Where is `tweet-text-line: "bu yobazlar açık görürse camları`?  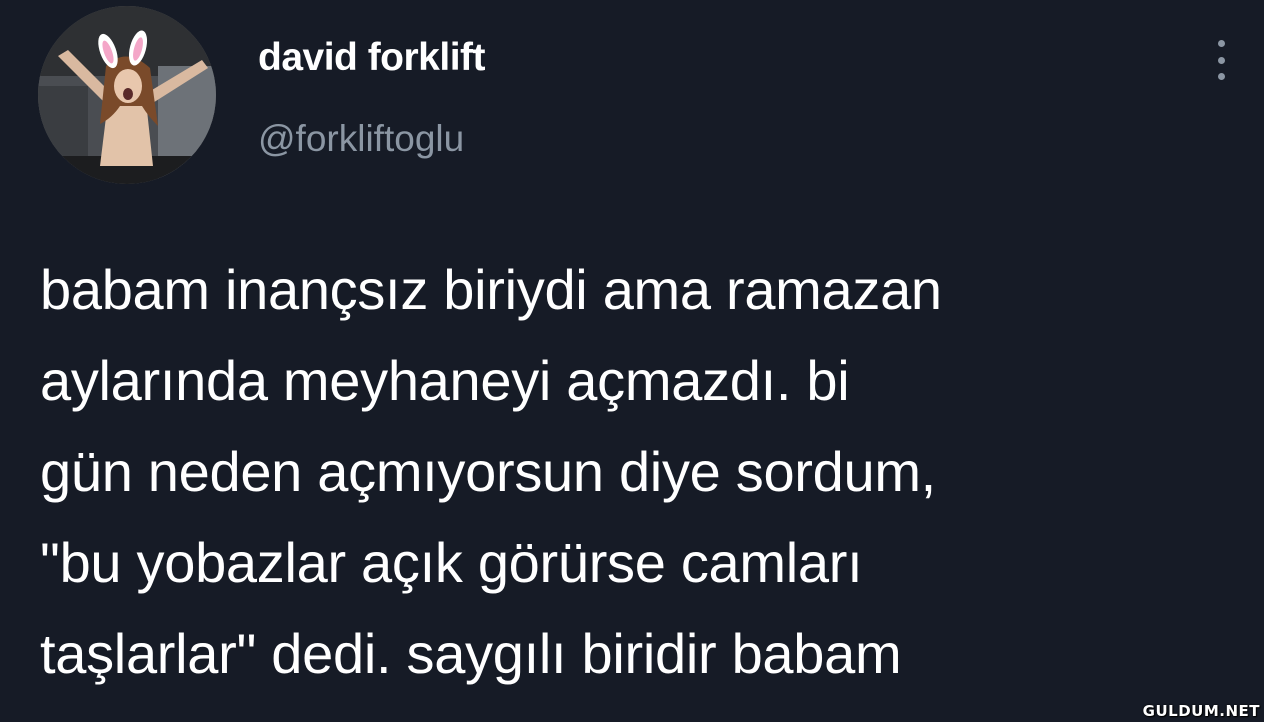 tweet-text-line: "bu yobazlar açık görürse camları is located at coordinates (451, 562).